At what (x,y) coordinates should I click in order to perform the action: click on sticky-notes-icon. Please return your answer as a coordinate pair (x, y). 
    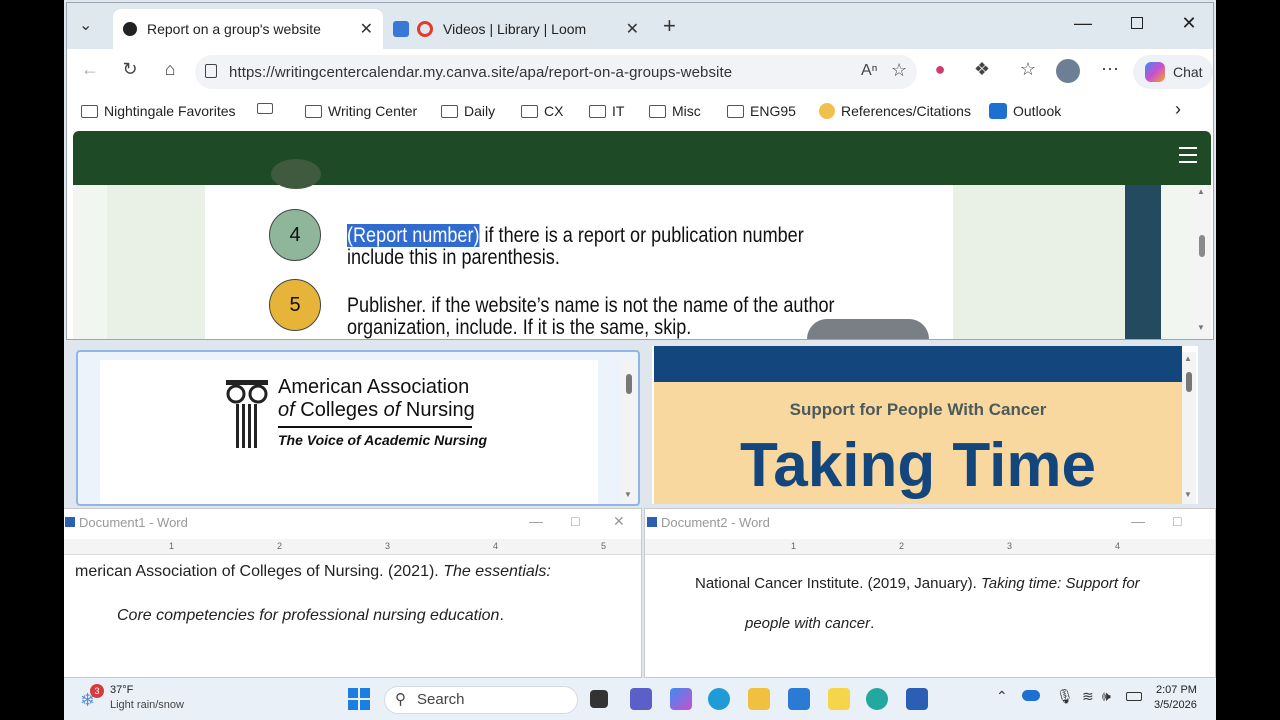
    Looking at the image, I should click on (839, 699).